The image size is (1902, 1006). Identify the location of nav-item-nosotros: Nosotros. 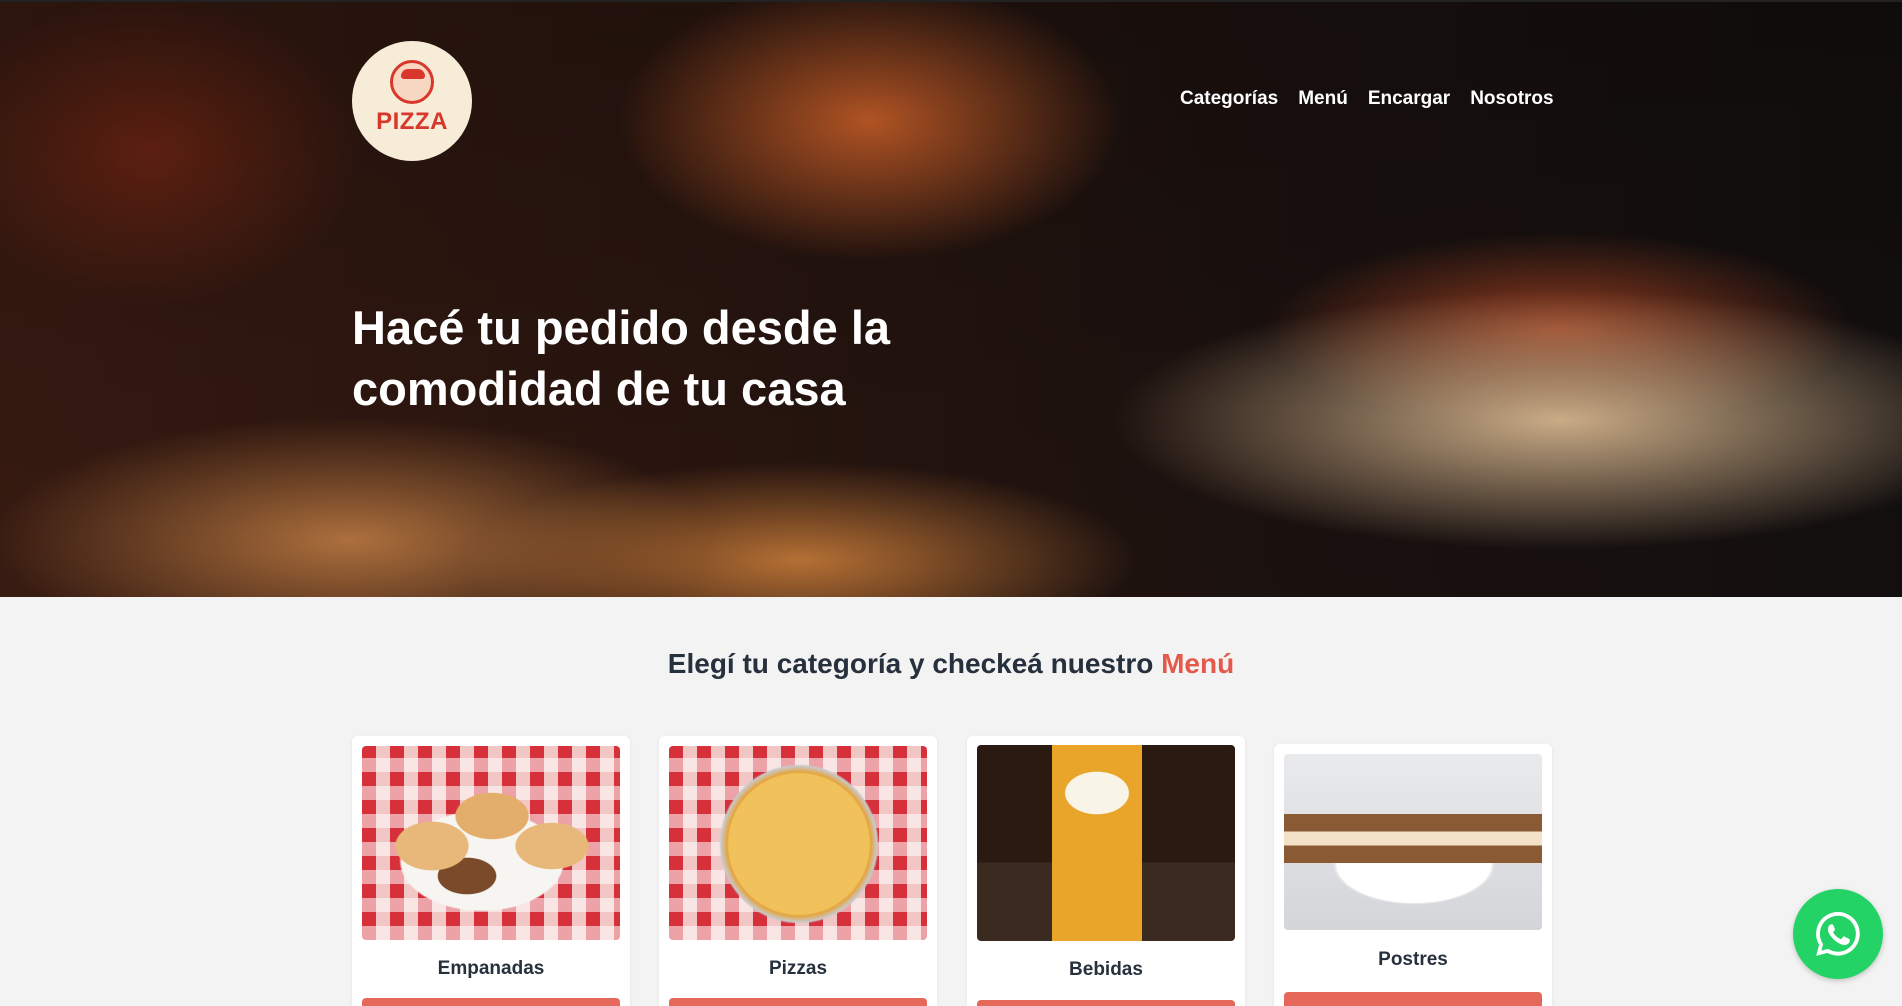
(1511, 99).